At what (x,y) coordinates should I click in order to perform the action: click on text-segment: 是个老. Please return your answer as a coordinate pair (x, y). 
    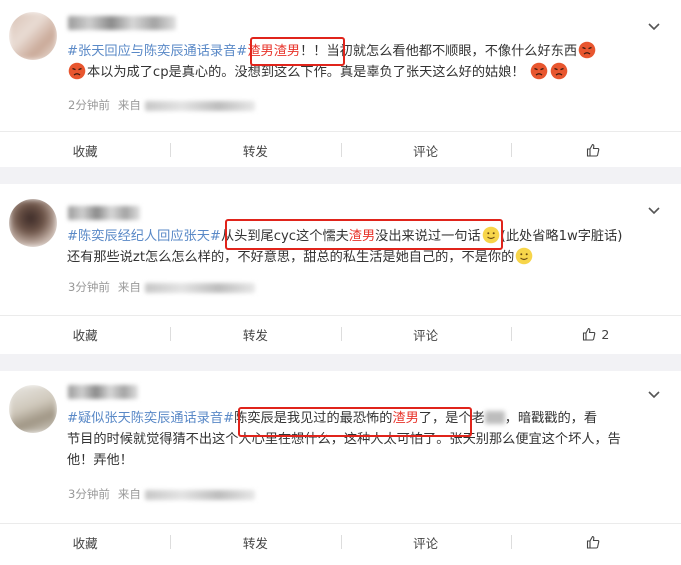
    Looking at the image, I should click on (465, 418).